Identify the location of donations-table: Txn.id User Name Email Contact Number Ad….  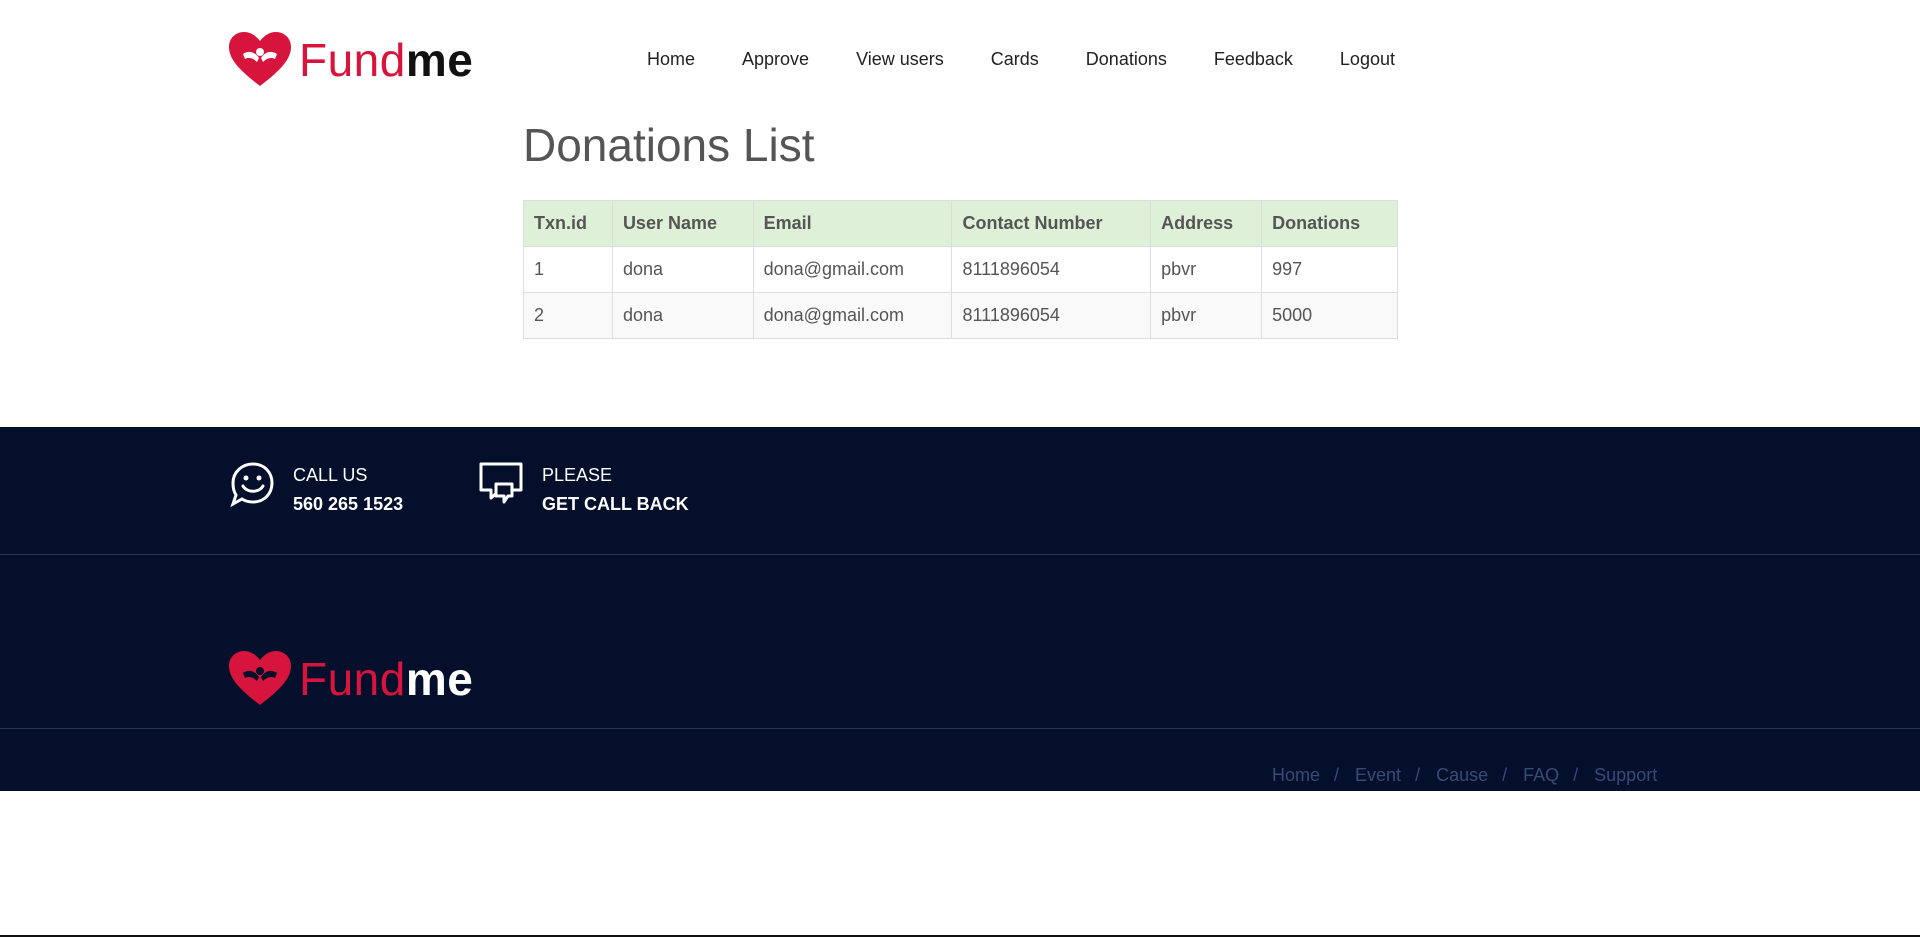
(960, 269).